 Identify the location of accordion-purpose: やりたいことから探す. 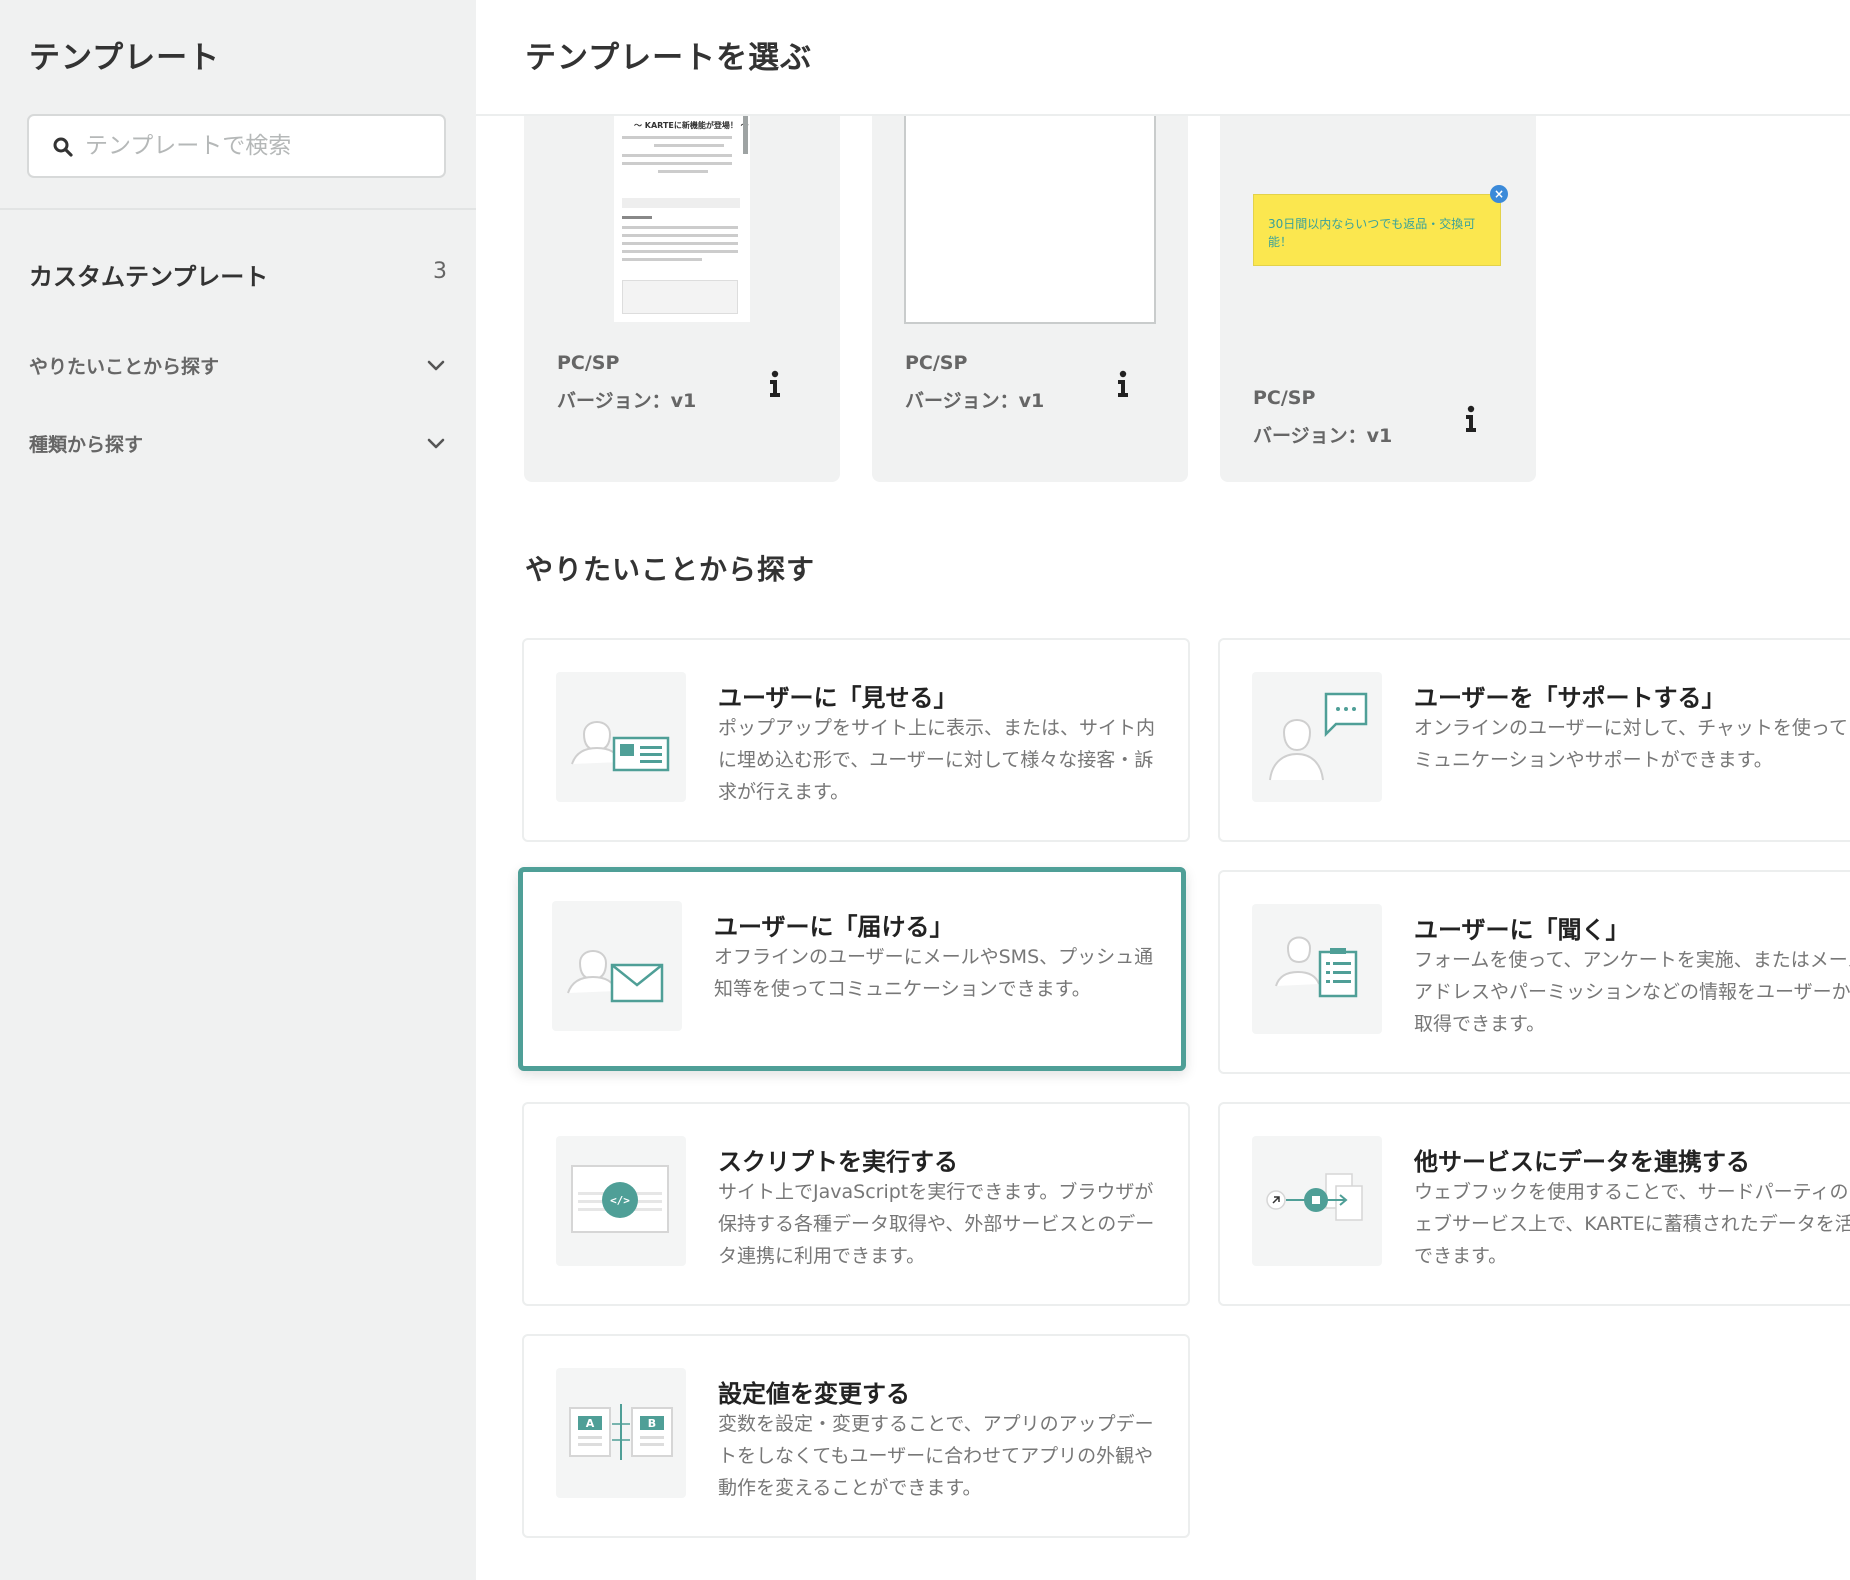
(238, 364).